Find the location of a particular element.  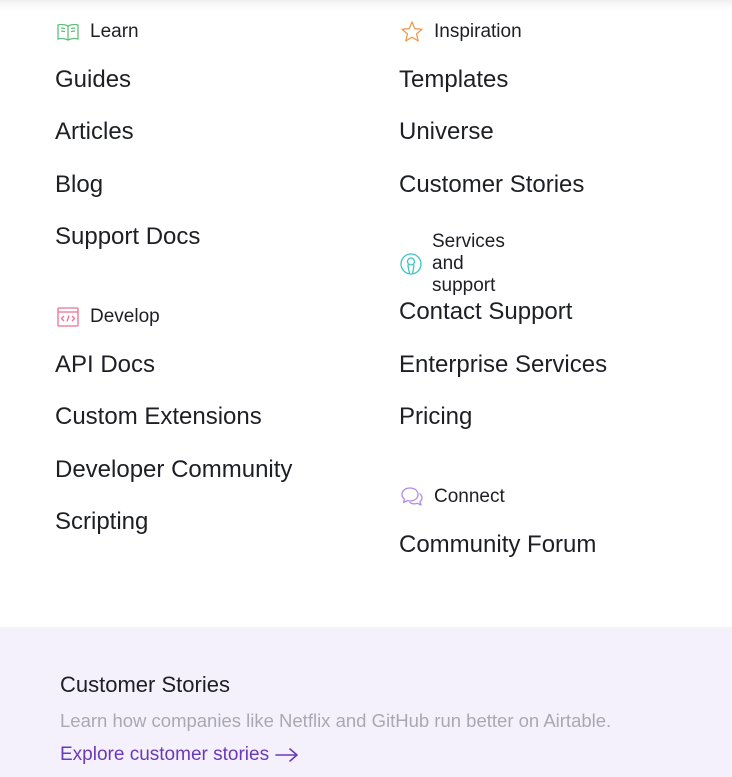

star-icon is located at coordinates (412, 32).